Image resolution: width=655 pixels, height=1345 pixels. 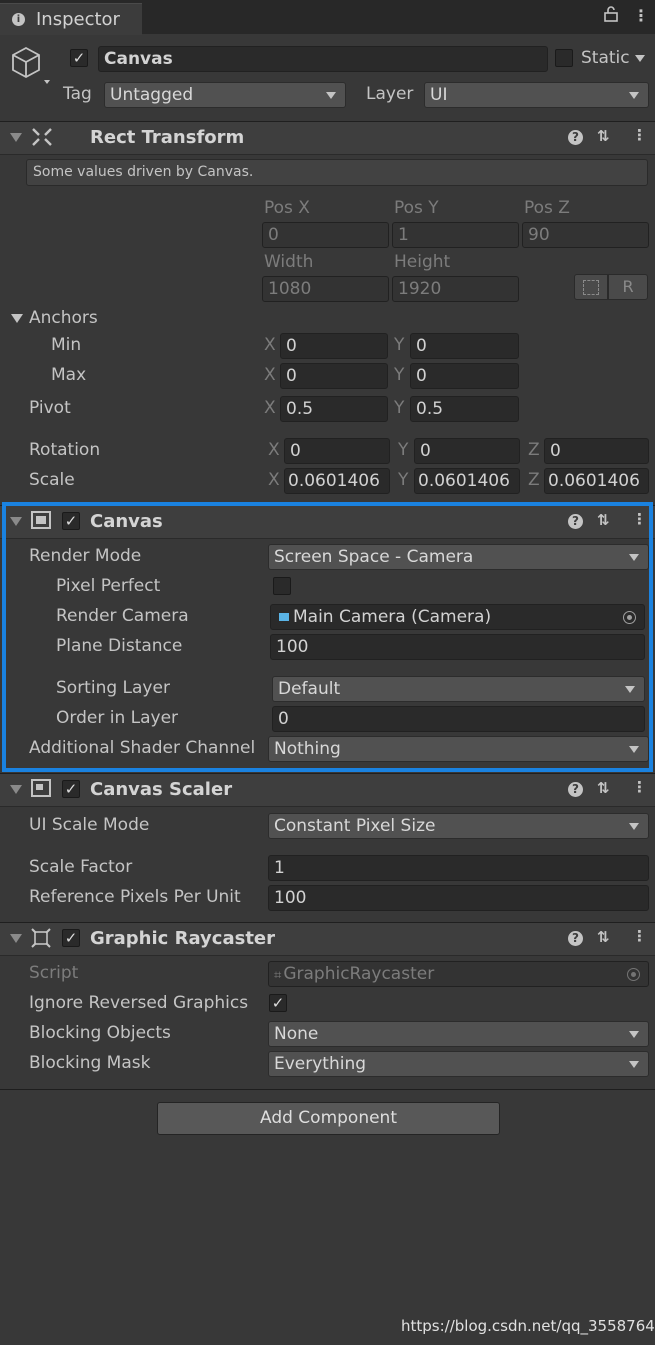 I want to click on rotation-label: Rotation, so click(x=65, y=450).